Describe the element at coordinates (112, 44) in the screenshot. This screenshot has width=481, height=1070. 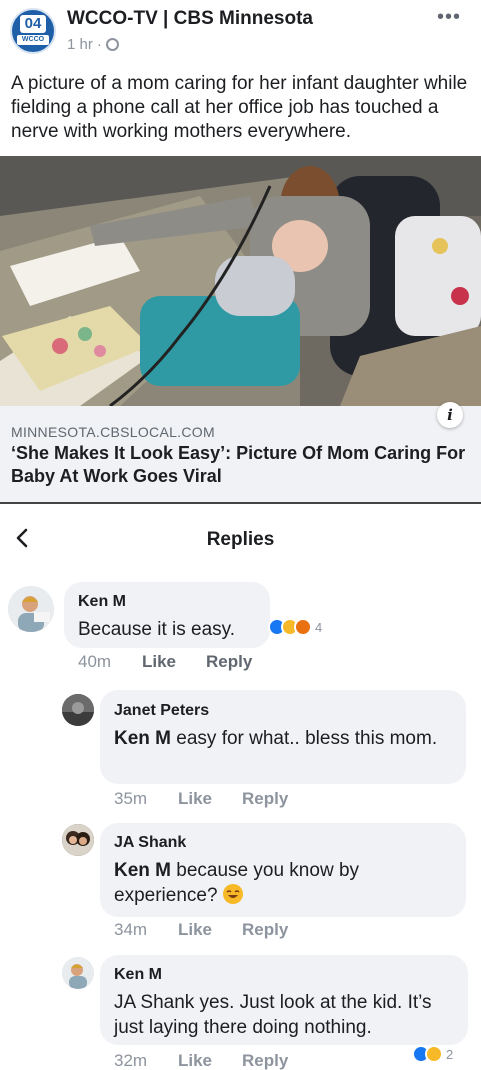
I see `globe-icon` at that location.